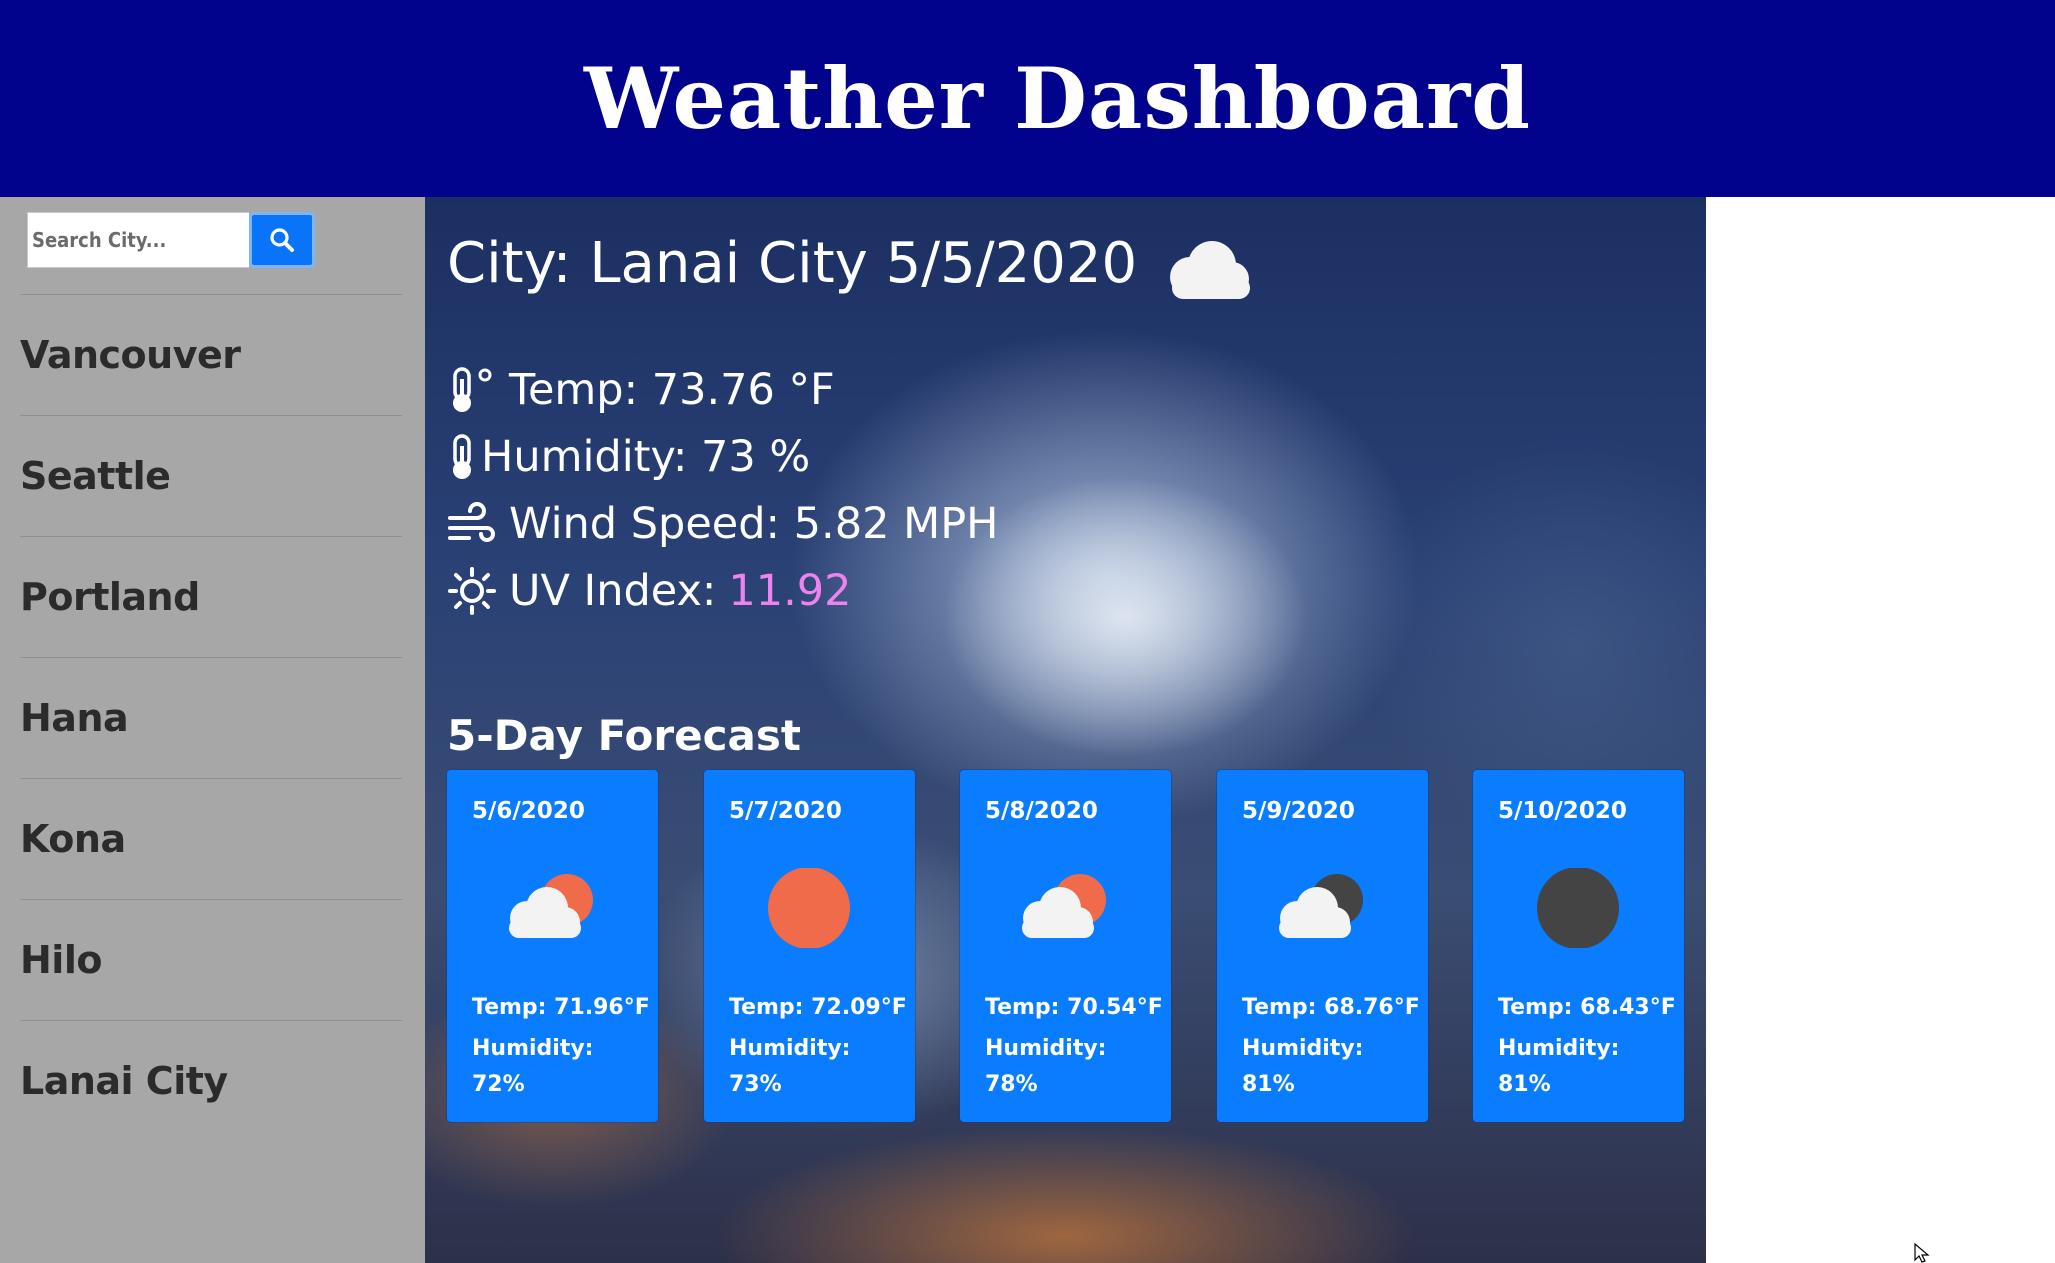 This screenshot has width=2055, height=1263. Describe the element at coordinates (1074, 1007) in the screenshot. I see `forecast-temp: Temp: 70.54°F` at that location.